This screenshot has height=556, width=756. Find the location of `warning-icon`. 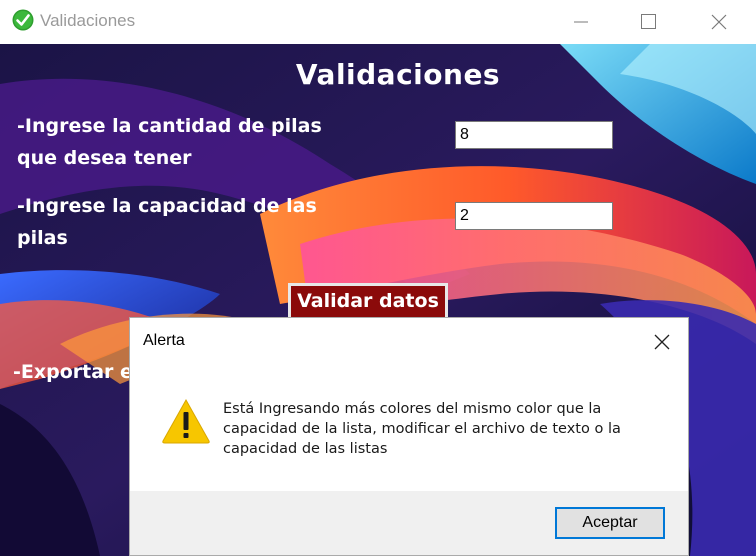

warning-icon is located at coordinates (186, 421).